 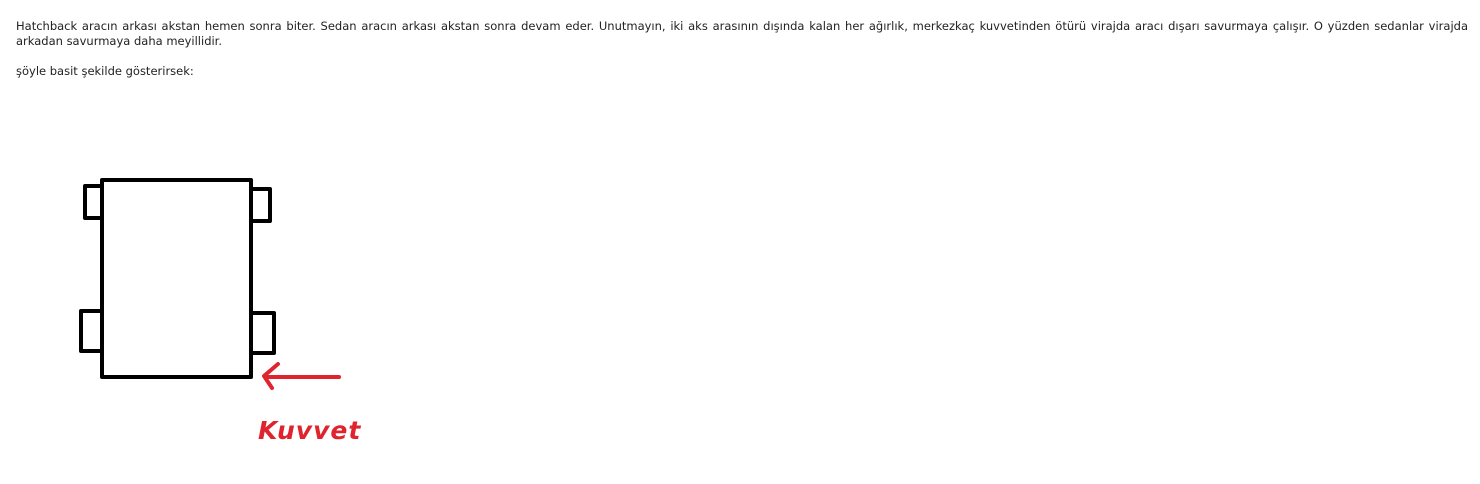 What do you see at coordinates (260, 205) in the screenshot?
I see `wheel-front-right` at bounding box center [260, 205].